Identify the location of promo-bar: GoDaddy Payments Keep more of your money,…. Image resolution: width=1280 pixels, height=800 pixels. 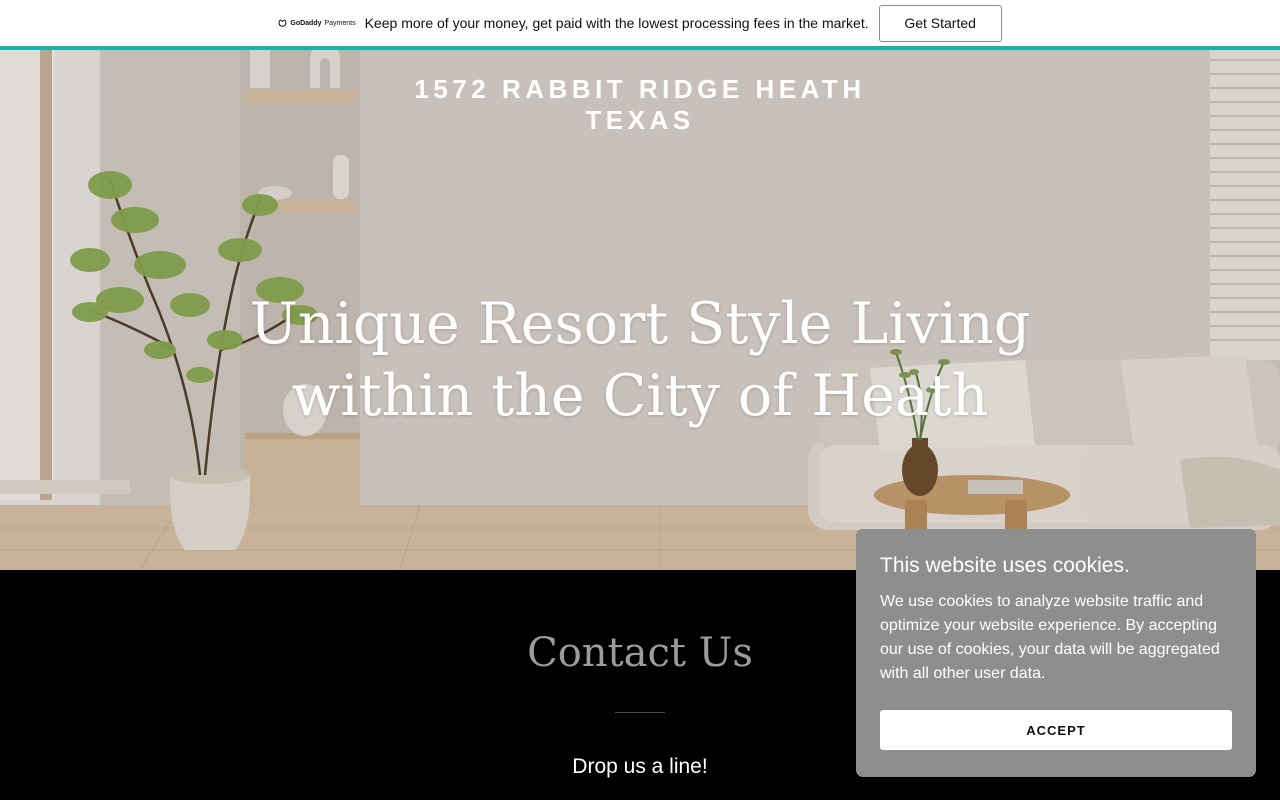
(640, 25).